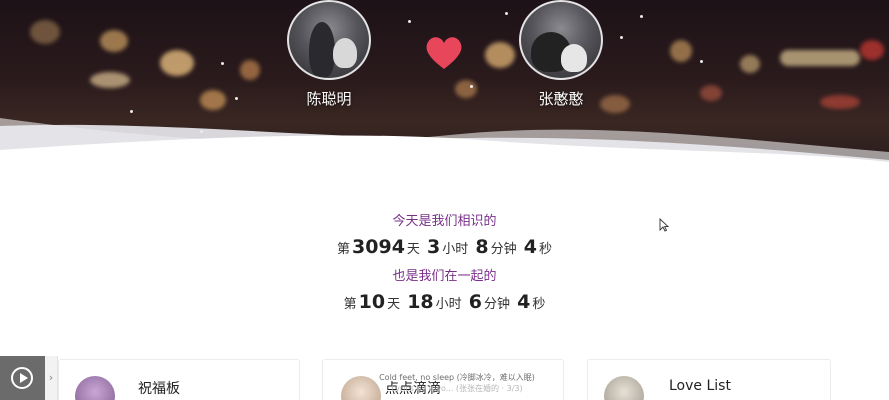 This screenshot has width=889, height=400. I want to click on met-prefix: 第, so click(344, 249).